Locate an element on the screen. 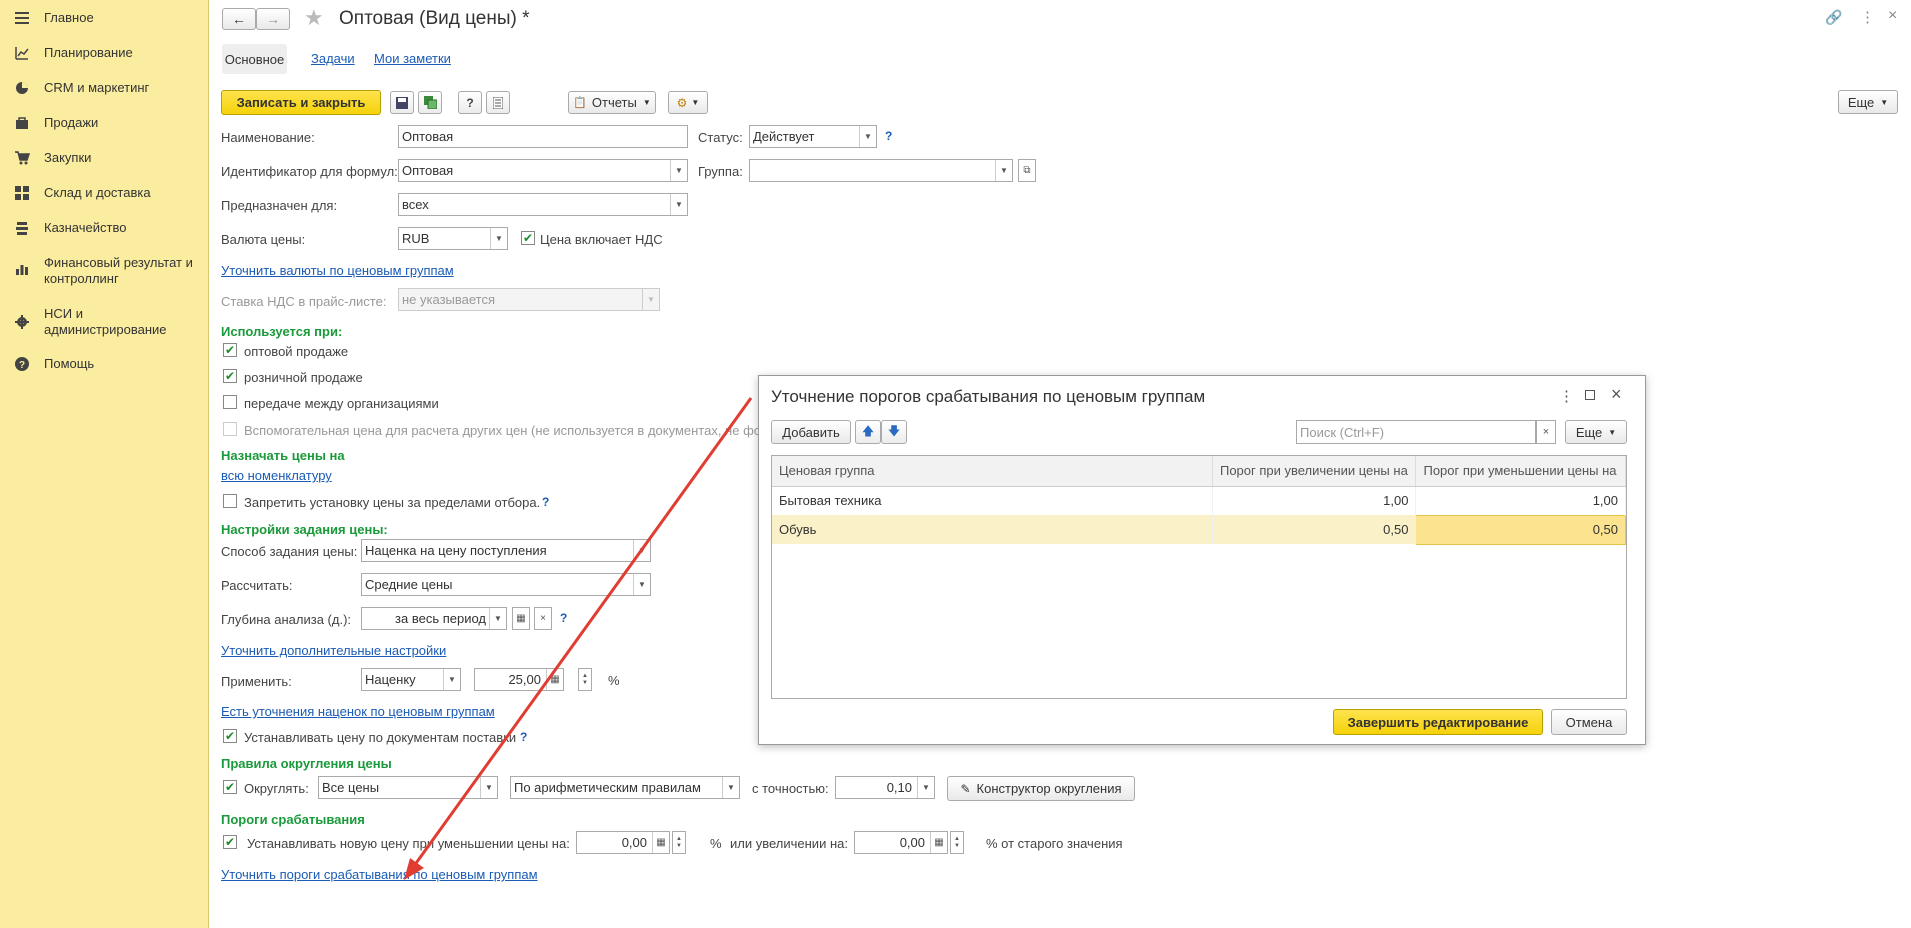  forward-button: → is located at coordinates (273, 19).